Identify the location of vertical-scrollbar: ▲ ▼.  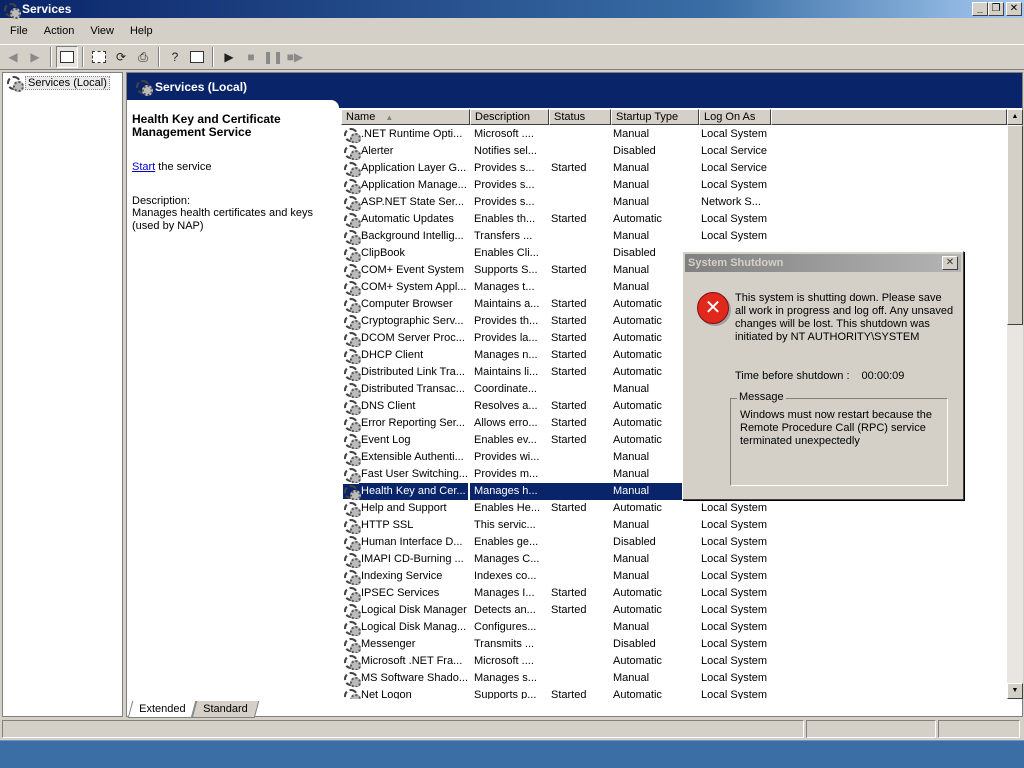
(1015, 404).